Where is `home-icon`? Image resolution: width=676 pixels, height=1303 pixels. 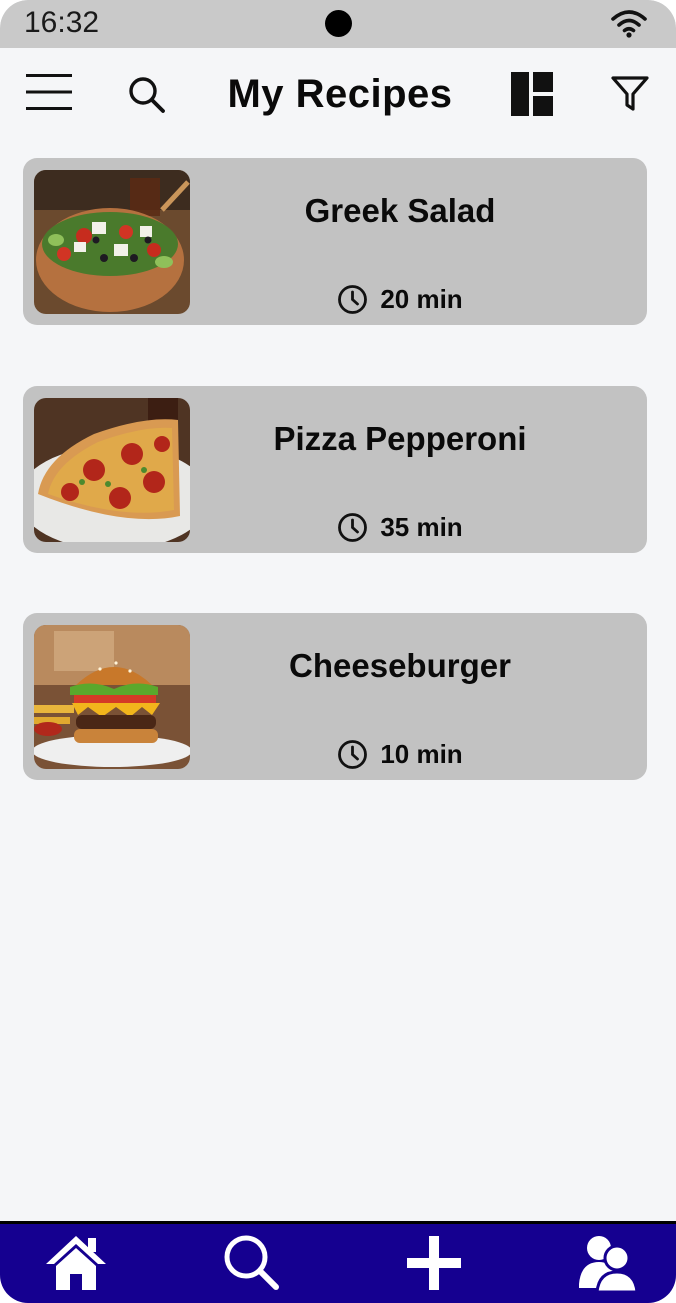 home-icon is located at coordinates (76, 1263).